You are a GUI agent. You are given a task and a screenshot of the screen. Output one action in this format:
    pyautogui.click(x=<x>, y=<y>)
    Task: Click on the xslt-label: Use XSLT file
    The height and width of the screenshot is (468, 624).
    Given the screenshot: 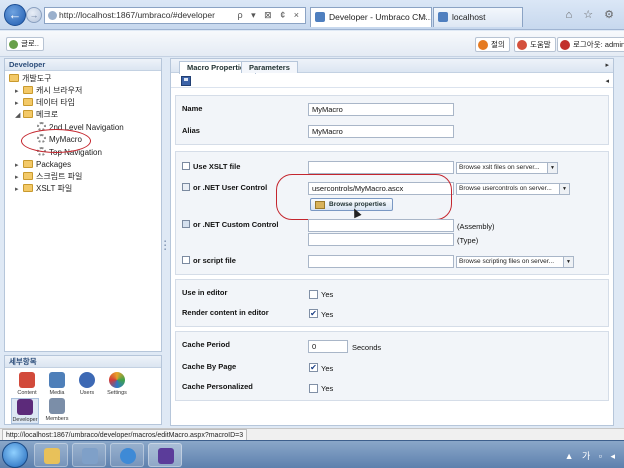 What is the action you would take?
    pyautogui.click(x=211, y=166)
    